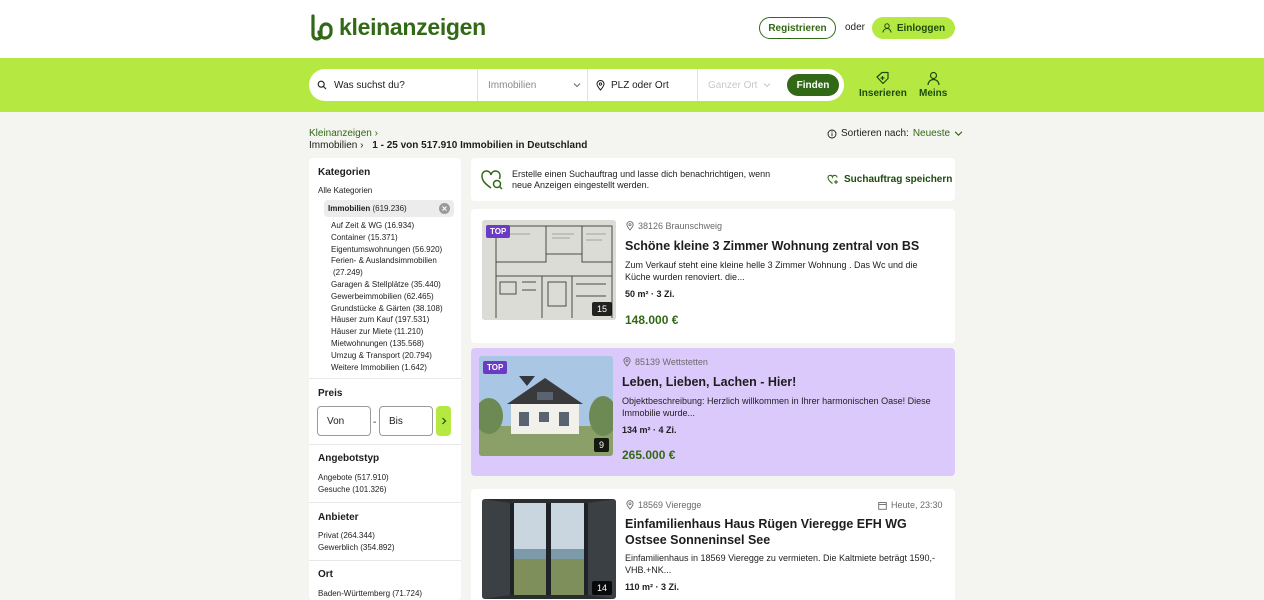 Image resolution: width=1264 pixels, height=600 pixels. Describe the element at coordinates (338, 517) in the screenshot. I see `provider-title: Anbieter` at that location.